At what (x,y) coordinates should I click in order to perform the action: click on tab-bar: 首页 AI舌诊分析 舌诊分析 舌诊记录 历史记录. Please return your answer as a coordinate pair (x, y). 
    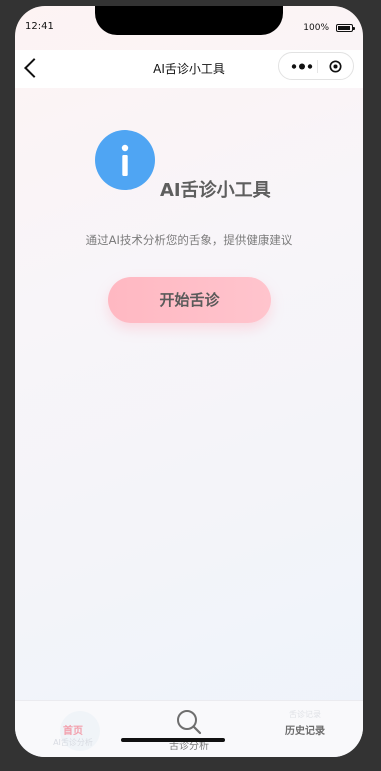
    Looking at the image, I should click on (189, 728).